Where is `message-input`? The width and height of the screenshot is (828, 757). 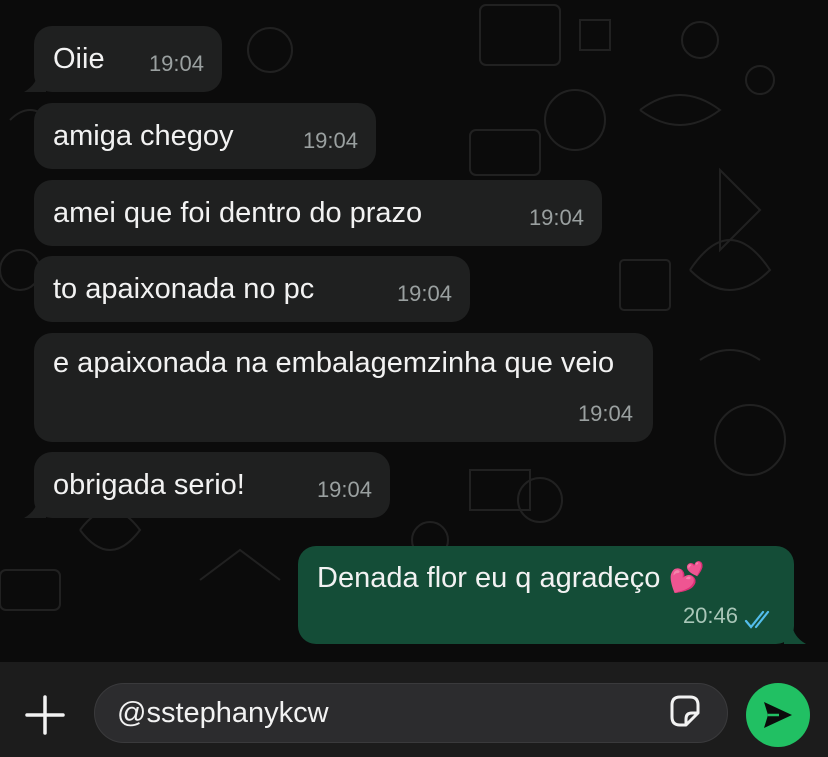 message-input is located at coordinates (411, 713).